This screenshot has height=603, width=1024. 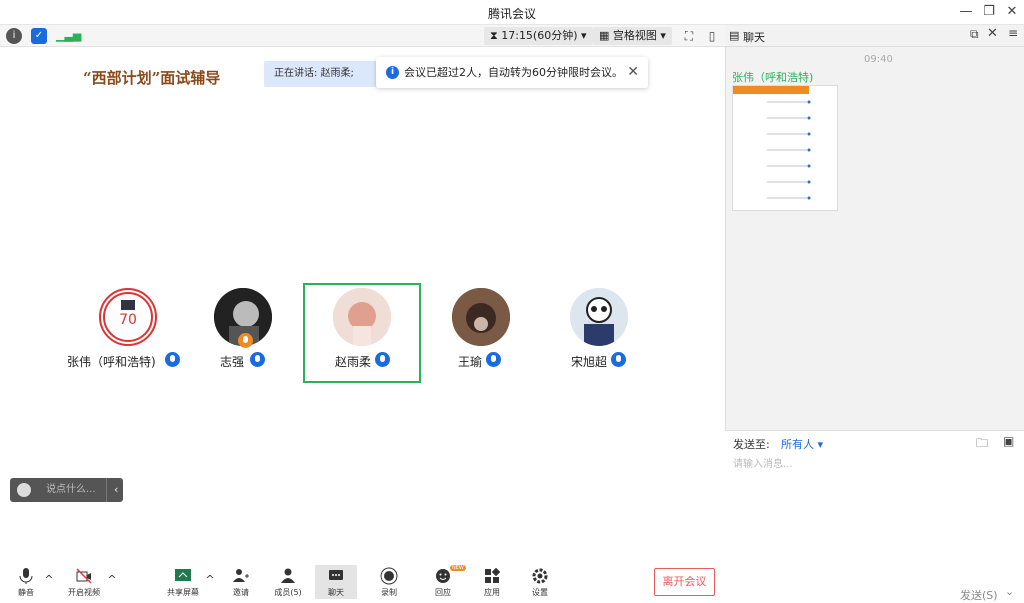 What do you see at coordinates (470, 362) in the screenshot?
I see `participant-name: 王瑜` at bounding box center [470, 362].